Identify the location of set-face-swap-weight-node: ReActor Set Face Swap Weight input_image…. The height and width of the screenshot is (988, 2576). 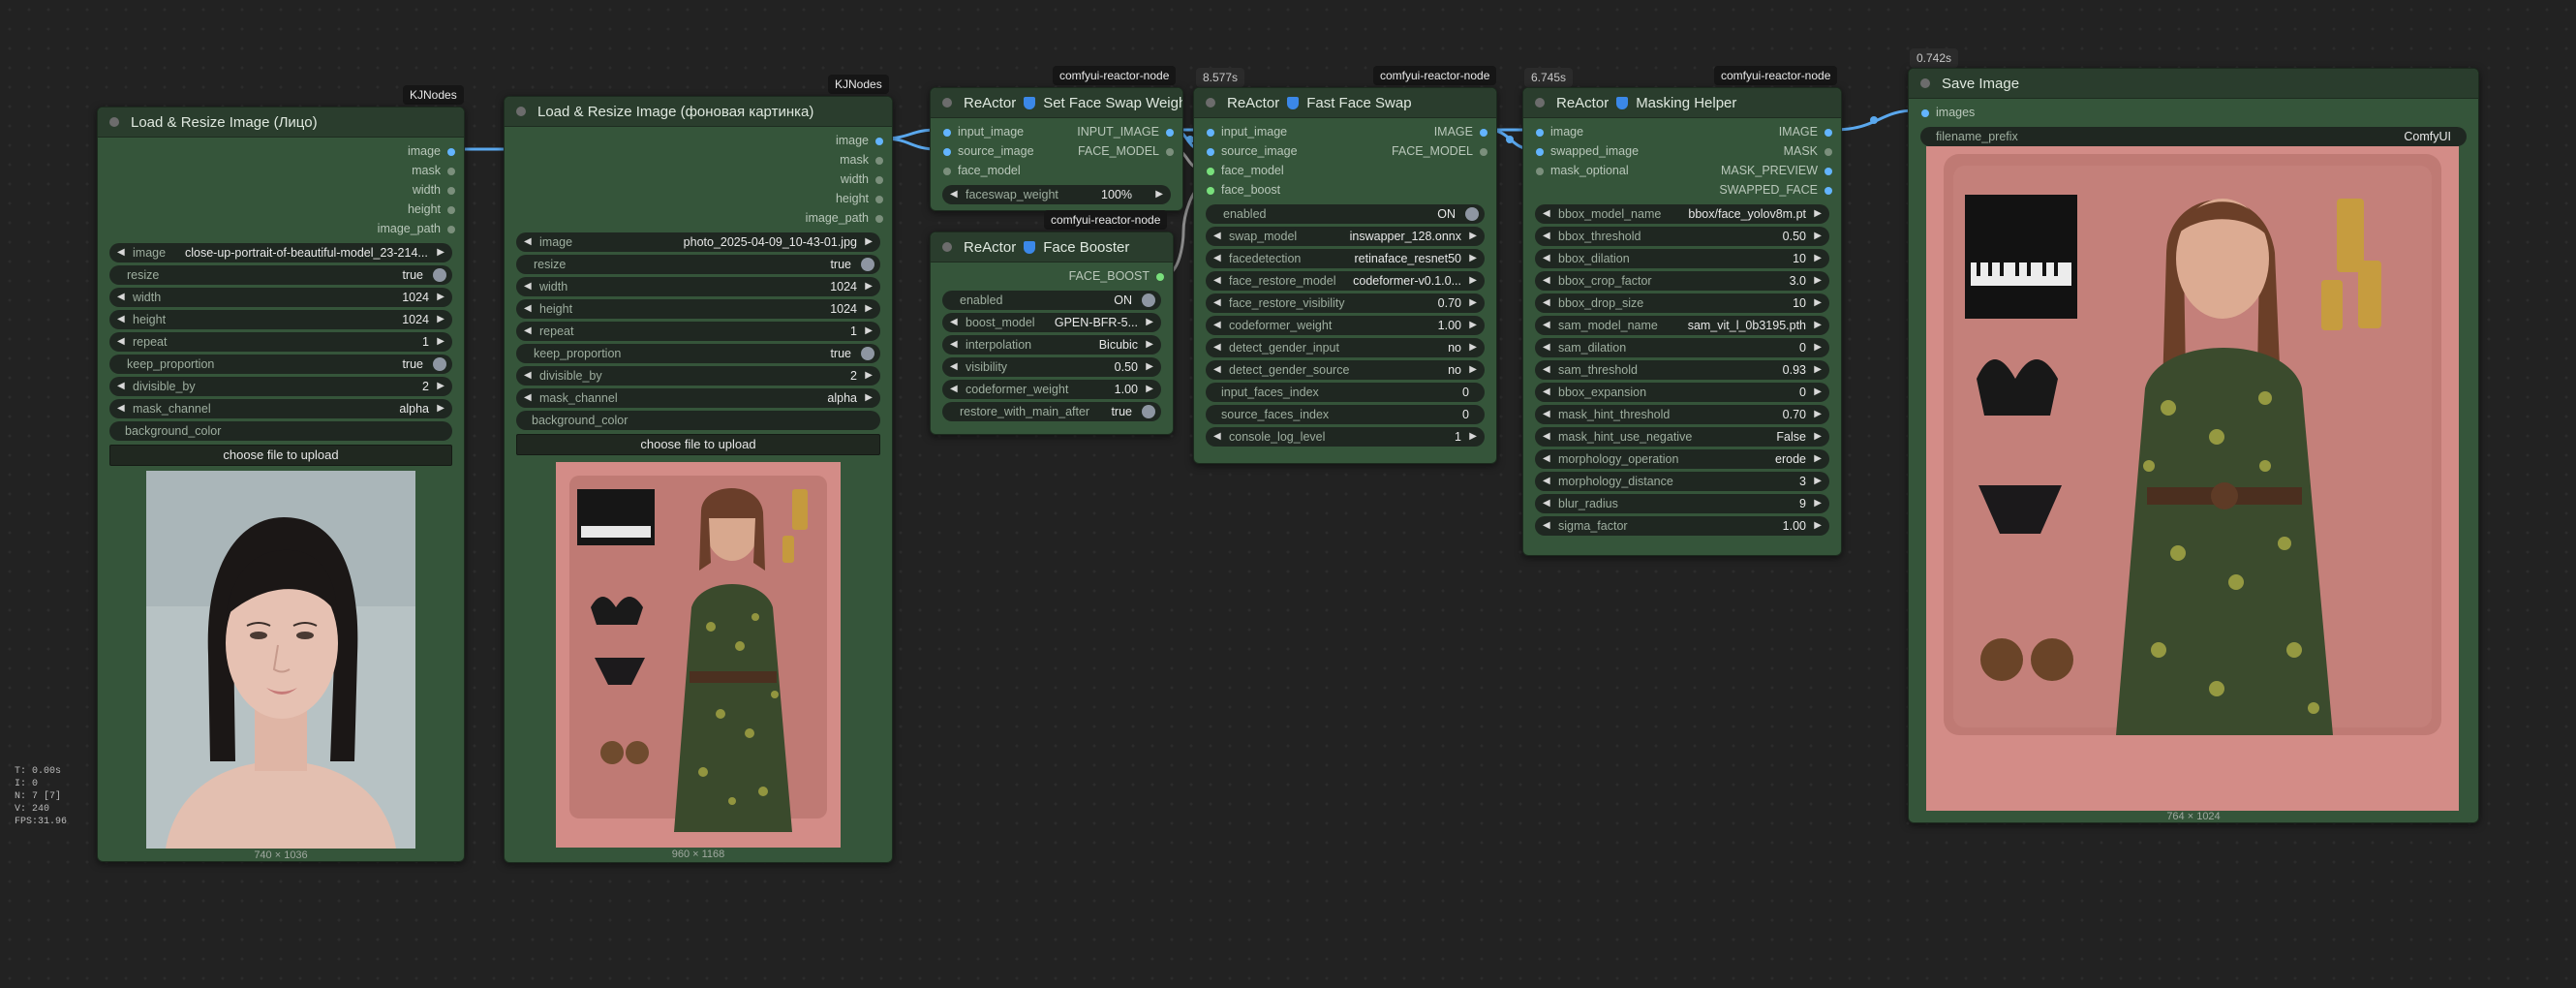
(1056, 149).